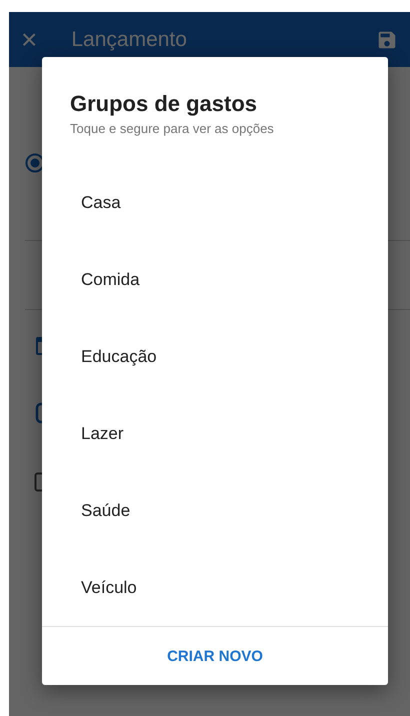 Image resolution: width=410 pixels, height=716 pixels. Describe the element at coordinates (215, 433) in the screenshot. I see `list-item: Lazer` at that location.